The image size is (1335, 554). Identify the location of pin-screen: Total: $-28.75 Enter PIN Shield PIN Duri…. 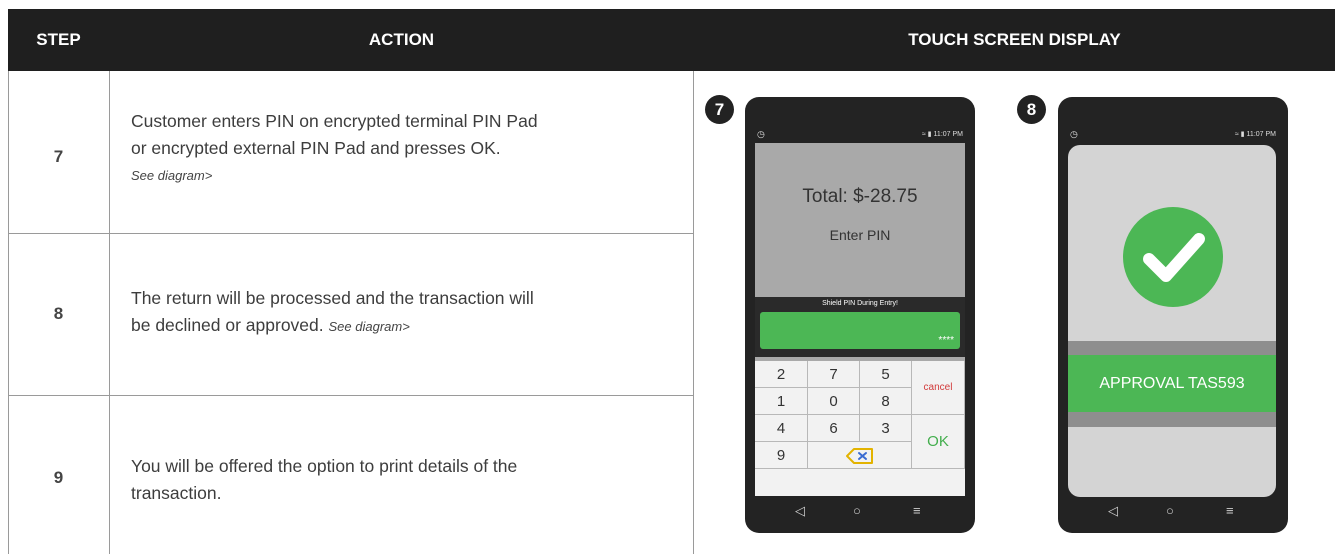
(860, 319).